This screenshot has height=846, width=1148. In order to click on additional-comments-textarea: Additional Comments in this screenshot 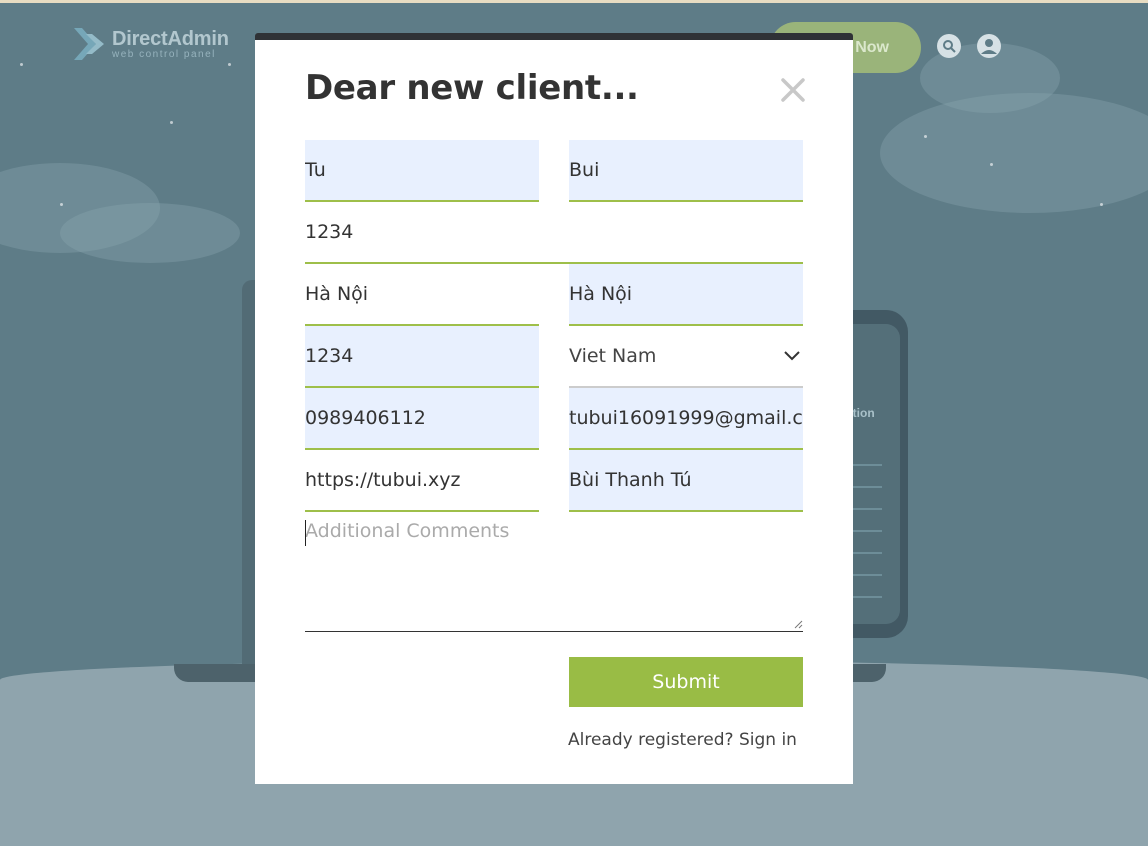, I will do `click(554, 574)`.